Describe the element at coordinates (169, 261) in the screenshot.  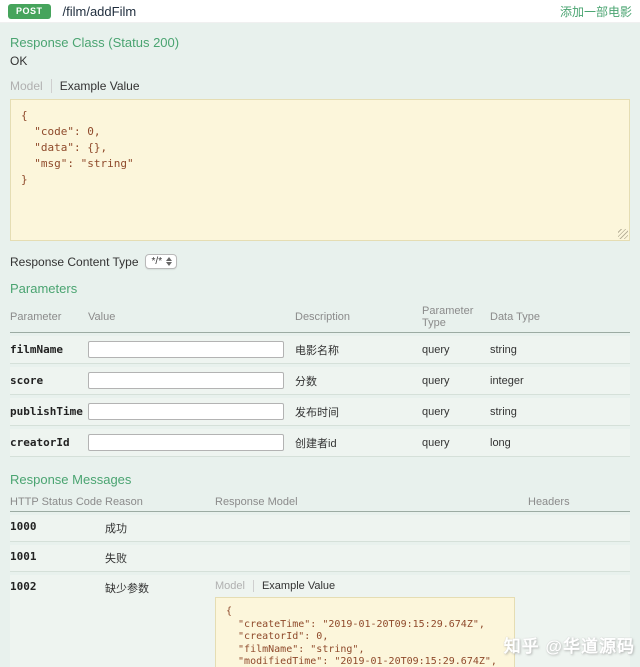
I see `select-stepper-icon` at that location.